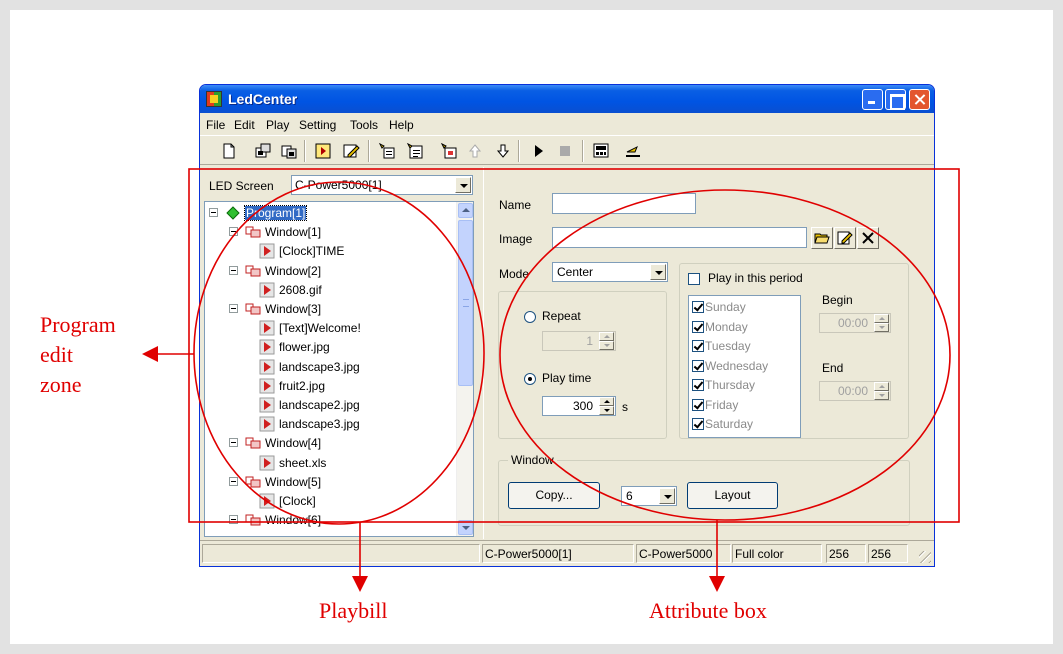  What do you see at coordinates (852, 391) in the screenshot?
I see `end-time-value: 00:00` at bounding box center [852, 391].